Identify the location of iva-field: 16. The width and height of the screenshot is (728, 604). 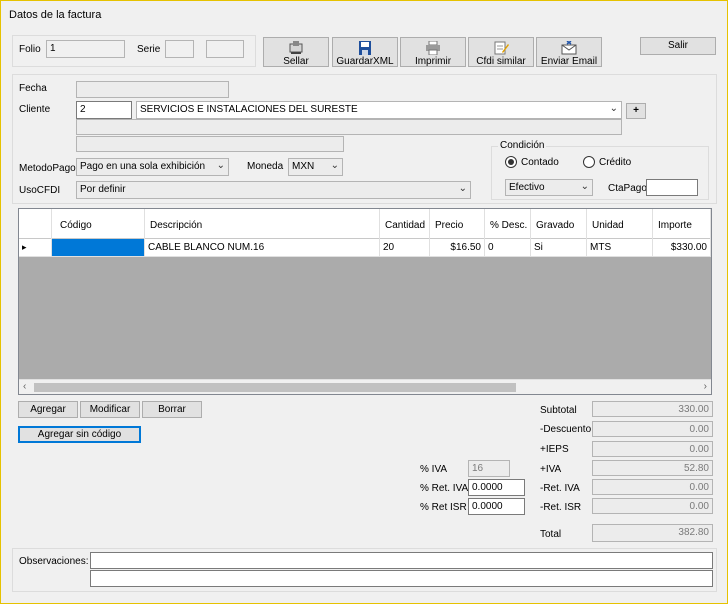
(489, 468).